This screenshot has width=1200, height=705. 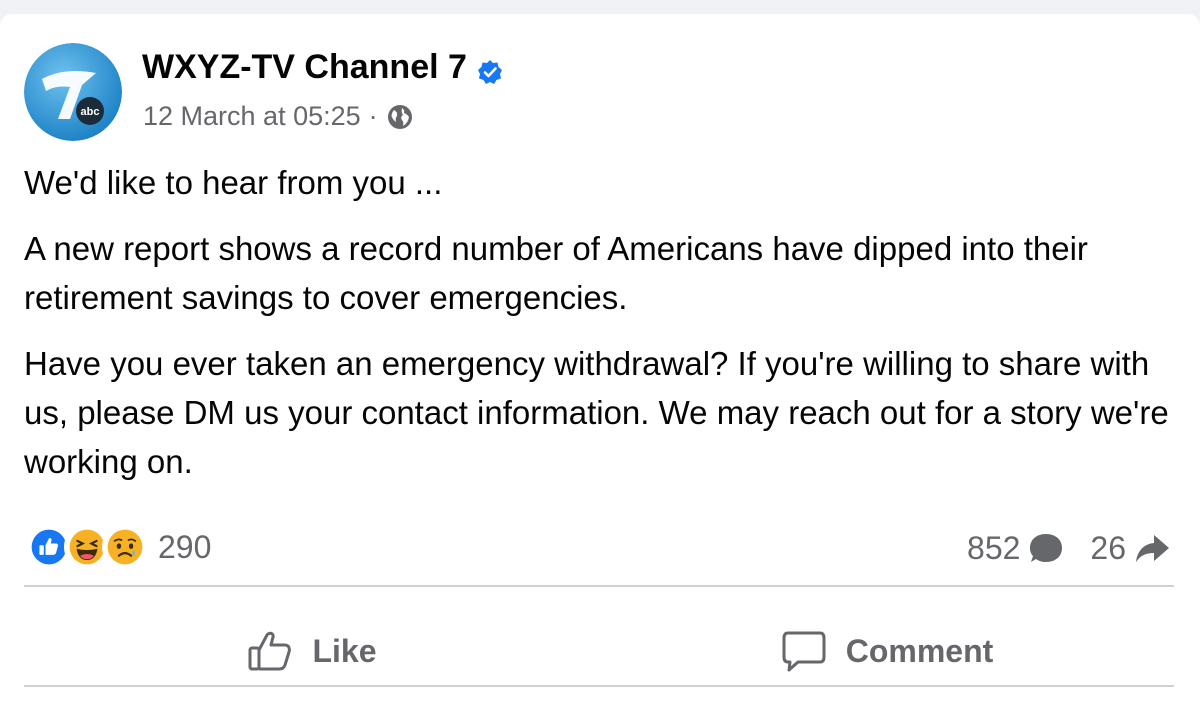 What do you see at coordinates (270, 651) in the screenshot?
I see `thumbs-up-icon` at bounding box center [270, 651].